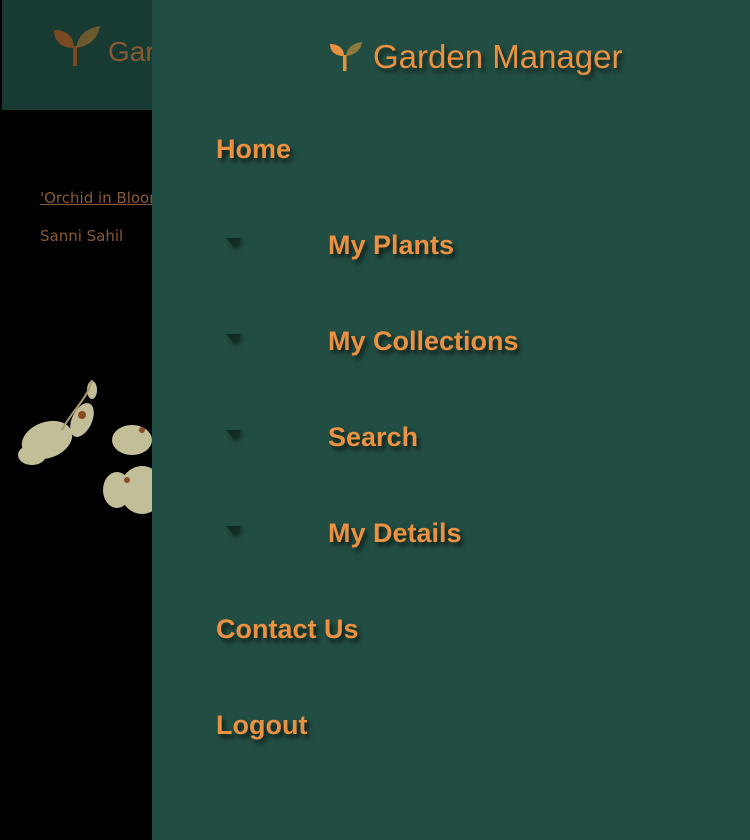 The height and width of the screenshot is (840, 750). What do you see at coordinates (373, 437) in the screenshot?
I see `nav-item-search: Search` at bounding box center [373, 437].